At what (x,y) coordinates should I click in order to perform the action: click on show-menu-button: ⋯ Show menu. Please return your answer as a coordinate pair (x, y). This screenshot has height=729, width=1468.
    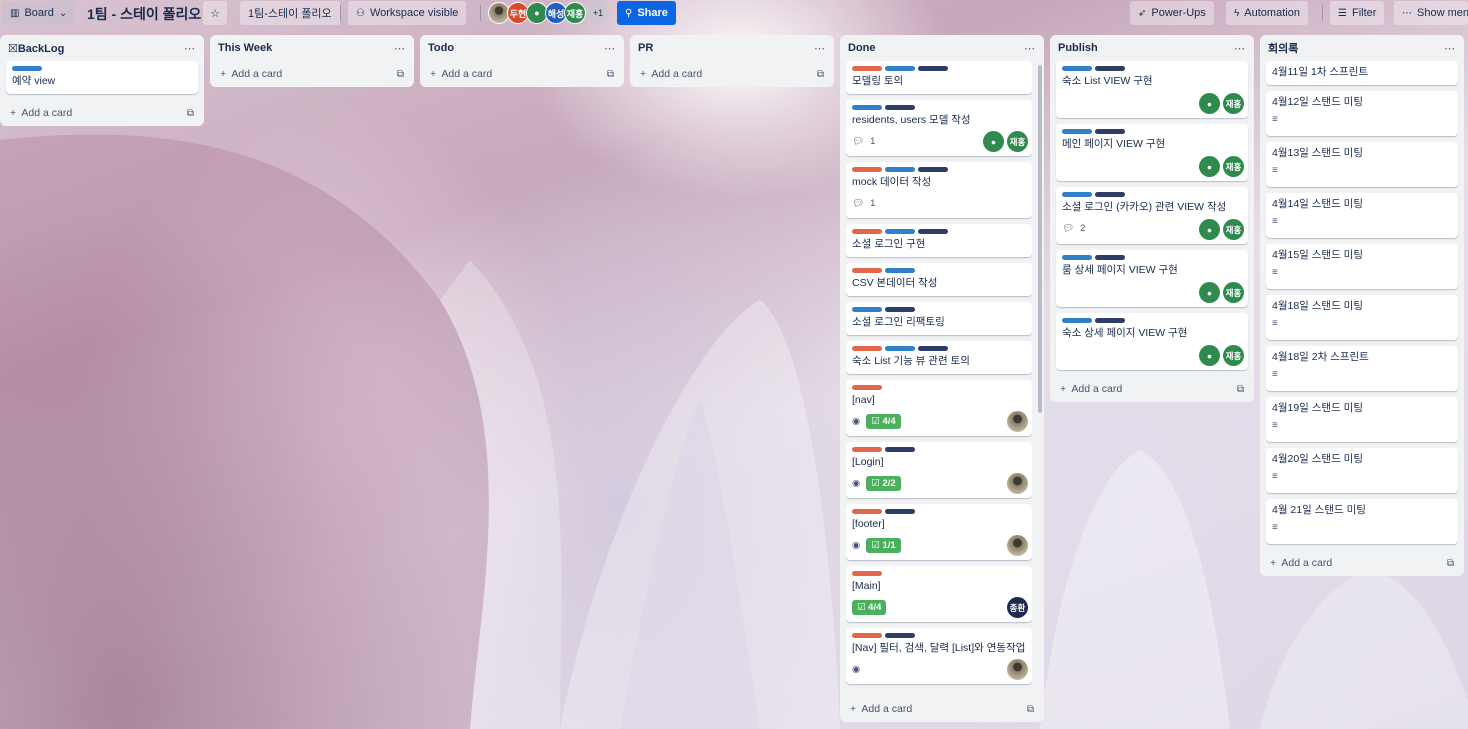
    Looking at the image, I should click on (1431, 13).